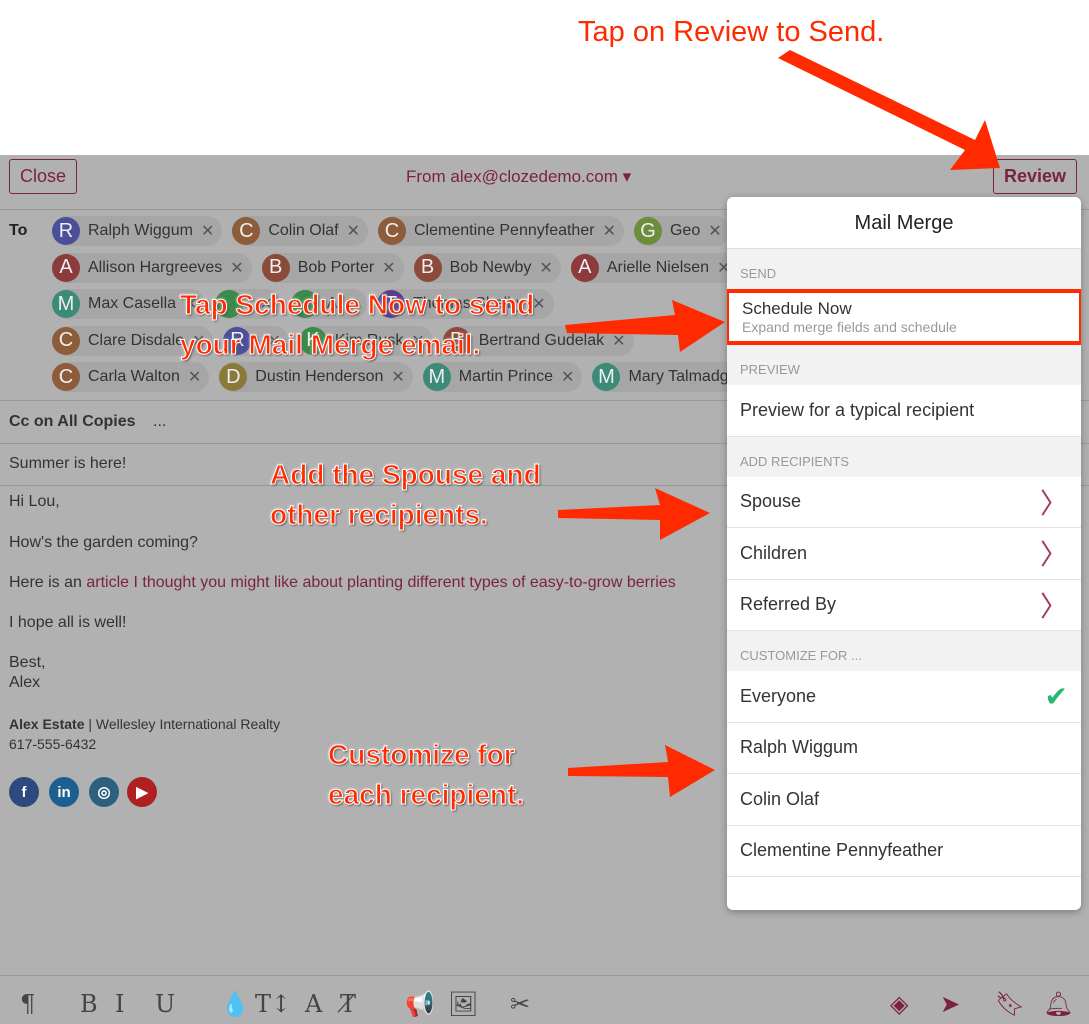 The image size is (1089, 1024). What do you see at coordinates (645, 326) in the screenshot?
I see `arrow-schedule` at bounding box center [645, 326].